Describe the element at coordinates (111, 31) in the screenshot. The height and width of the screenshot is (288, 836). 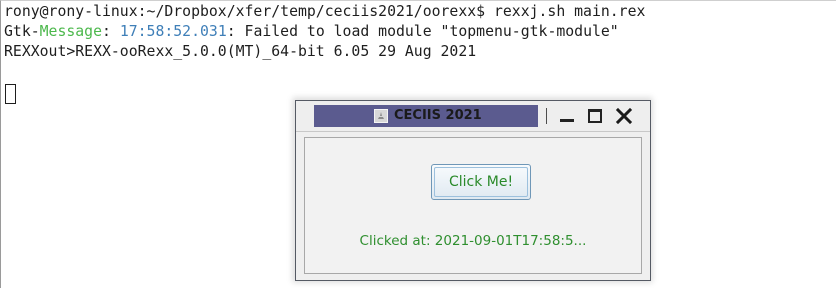
I see `gtk-colon: :` at that location.